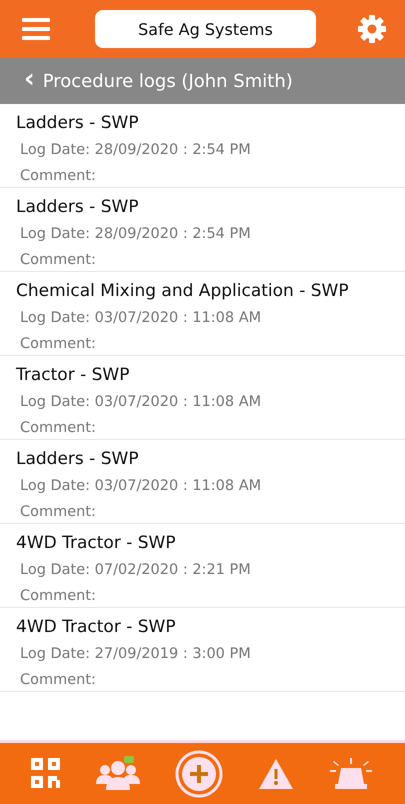 The width and height of the screenshot is (405, 804). I want to click on log-entry: Tractor - SWP Log Date: 03/07/2020 : 11:08 AM Comment:, so click(202, 398).